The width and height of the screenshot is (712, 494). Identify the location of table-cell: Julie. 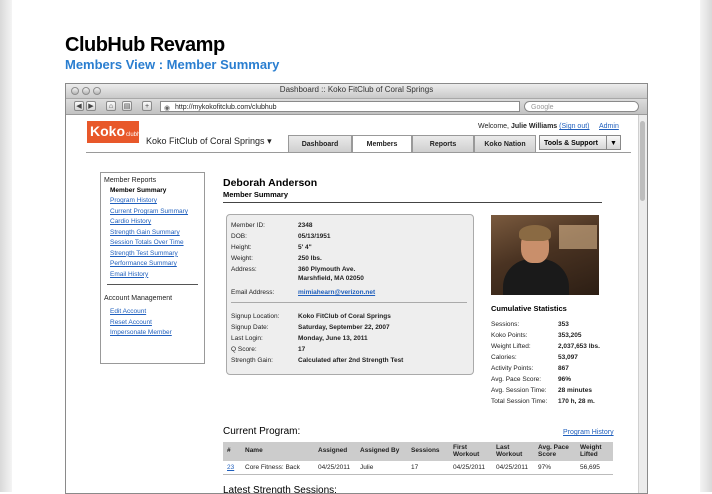
(367, 467).